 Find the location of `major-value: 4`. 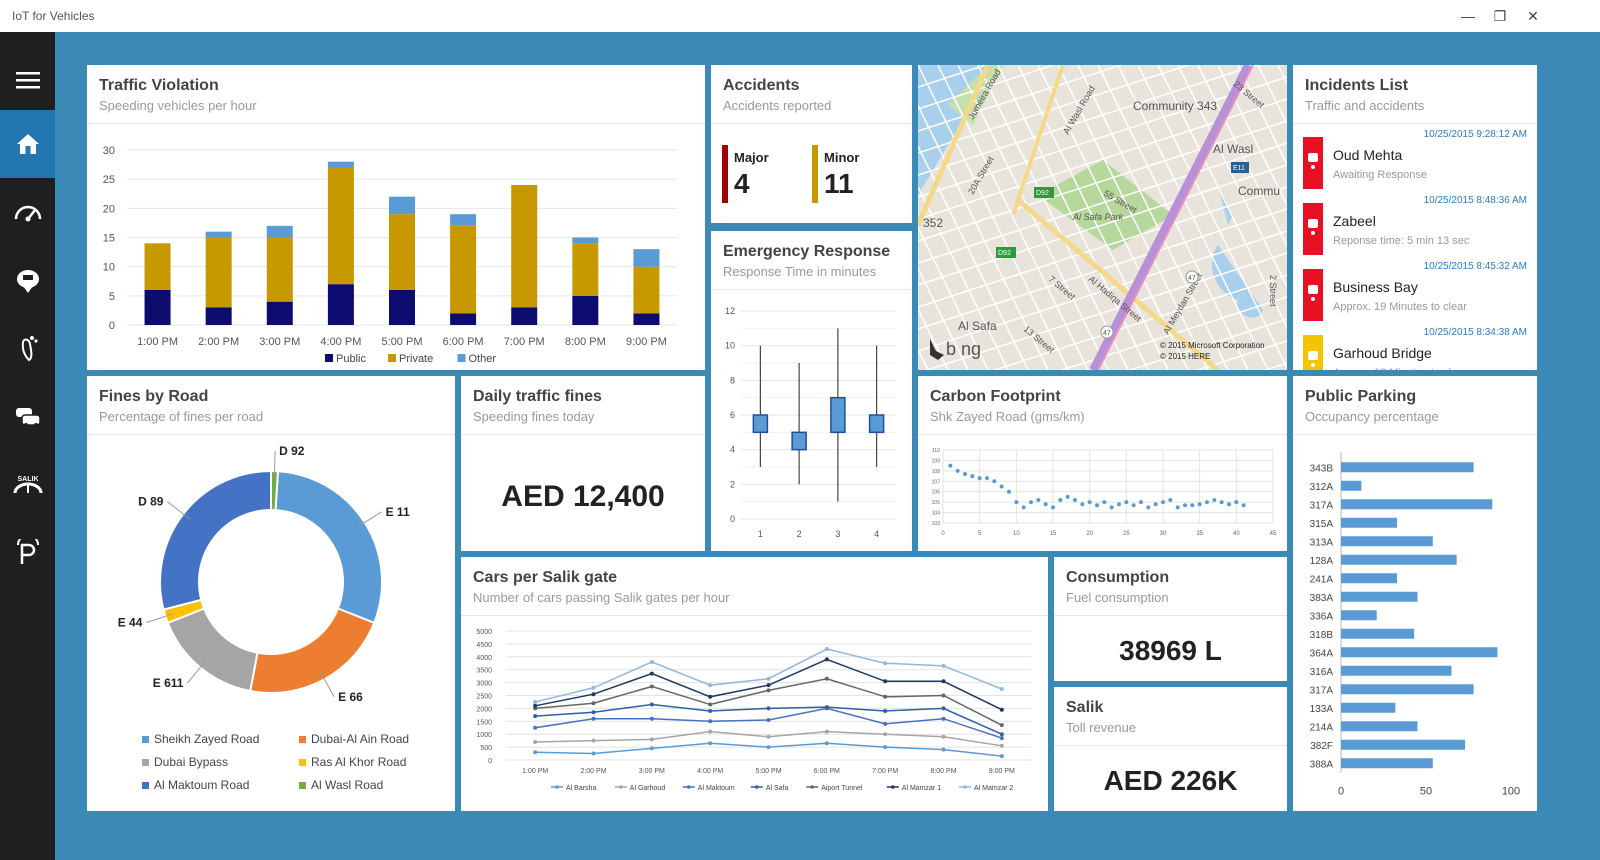

major-value: 4 is located at coordinates (742, 183).